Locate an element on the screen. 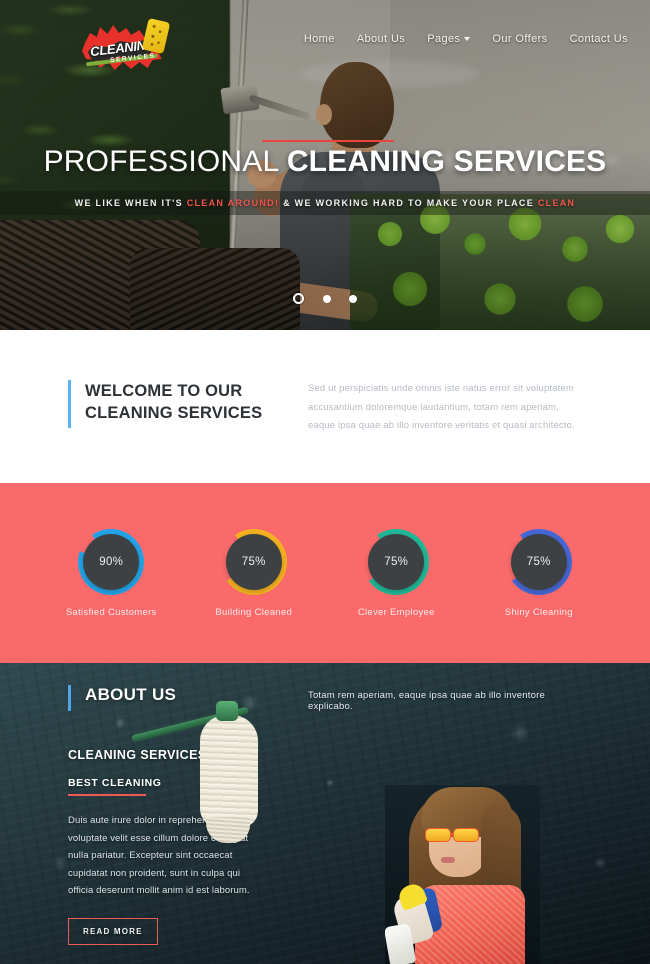  hero-sub-highlight-1: CLEAN AROUND! is located at coordinates (233, 202).